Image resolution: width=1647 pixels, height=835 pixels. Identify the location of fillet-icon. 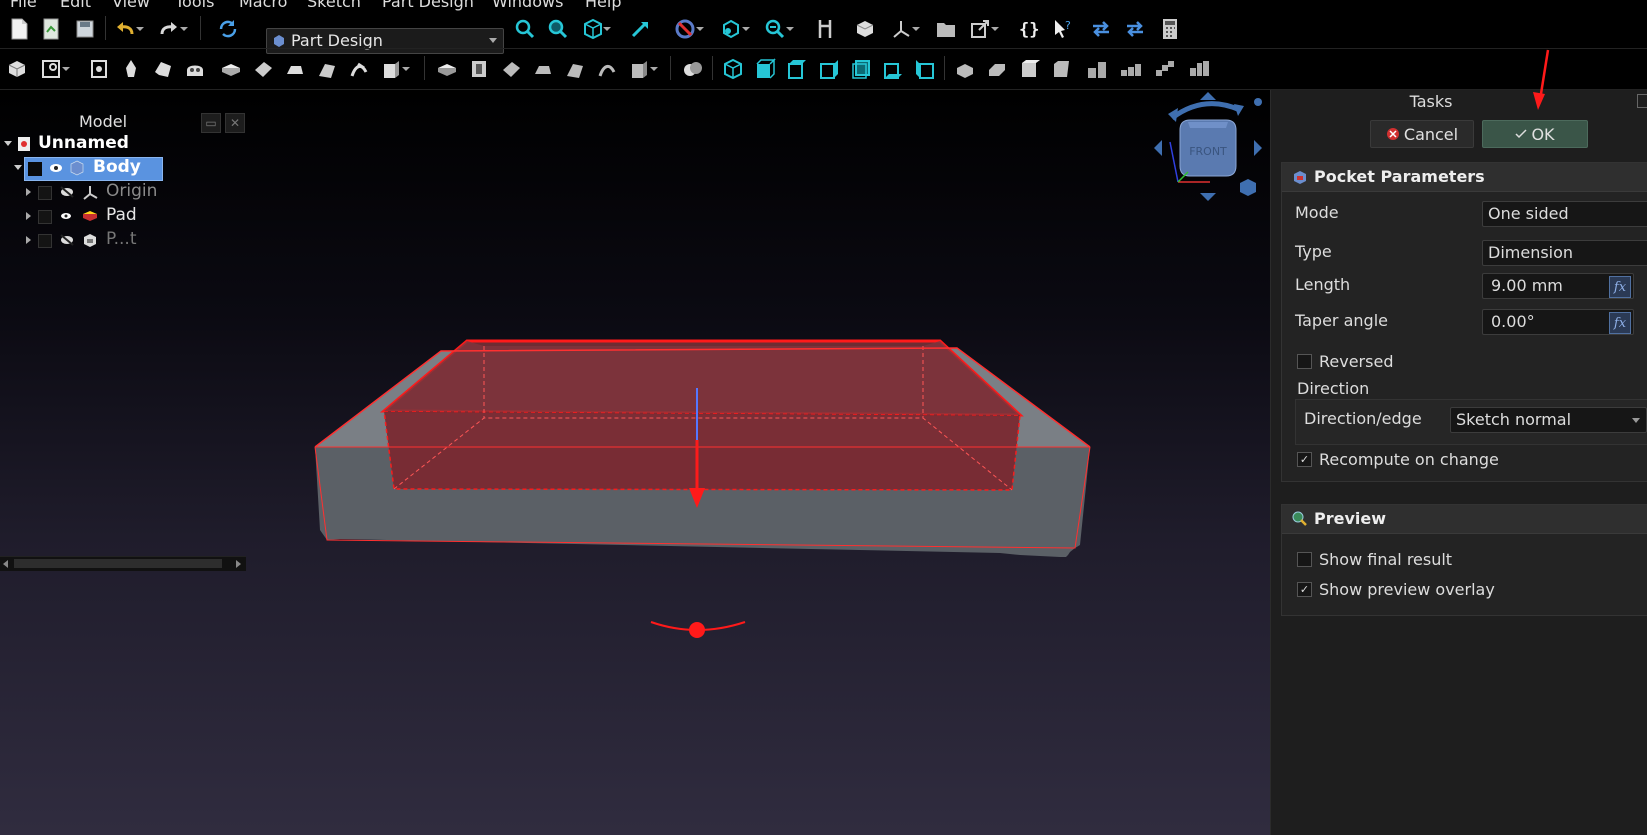
(965, 69).